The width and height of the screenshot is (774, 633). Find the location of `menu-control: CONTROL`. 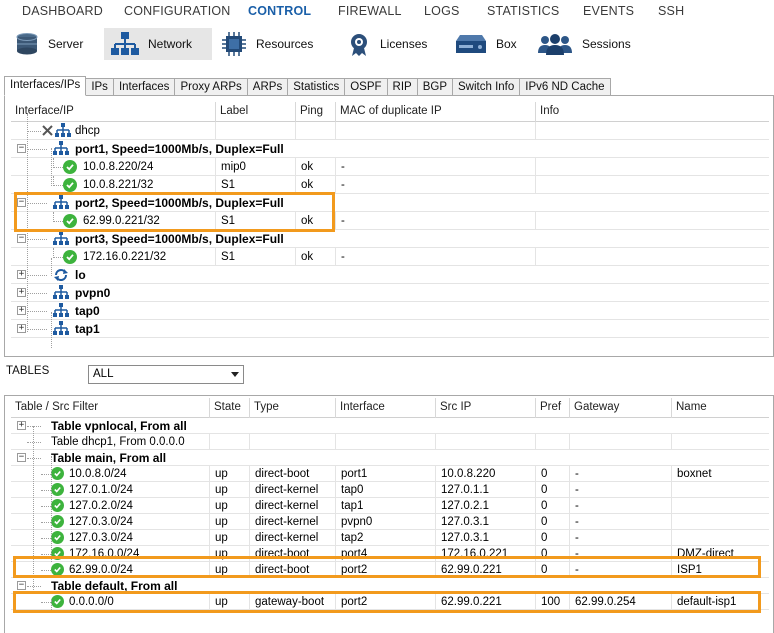

menu-control: CONTROL is located at coordinates (279, 11).